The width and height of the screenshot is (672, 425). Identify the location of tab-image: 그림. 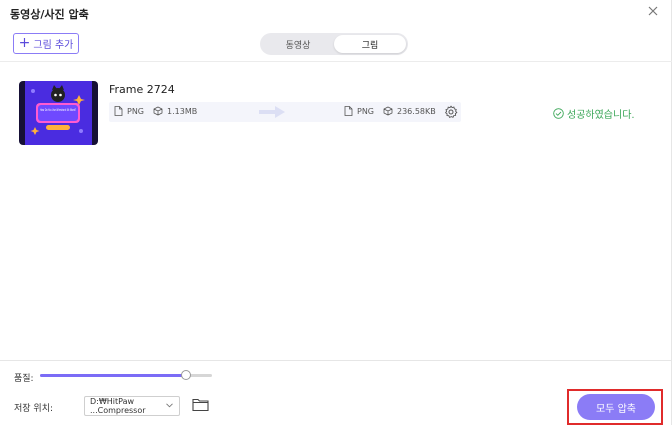
(370, 44).